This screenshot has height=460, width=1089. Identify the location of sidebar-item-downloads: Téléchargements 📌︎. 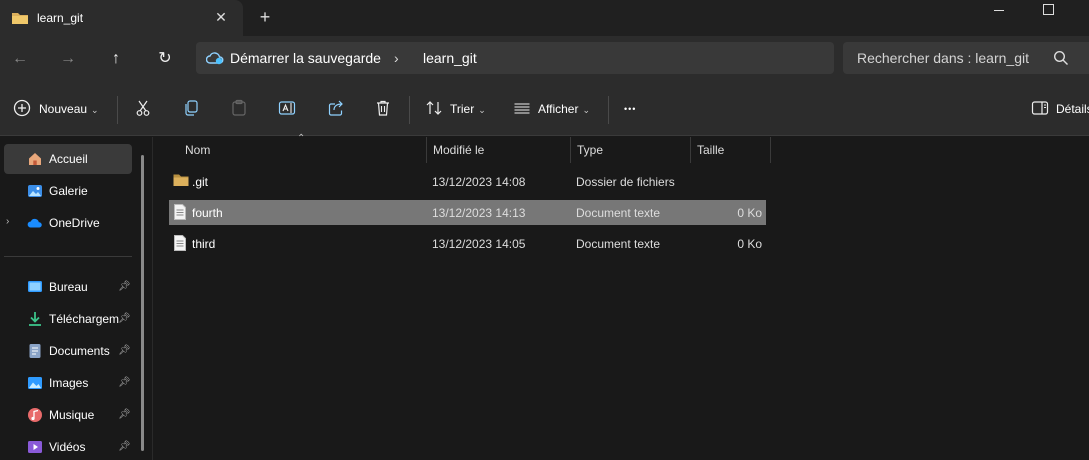
(66, 319).